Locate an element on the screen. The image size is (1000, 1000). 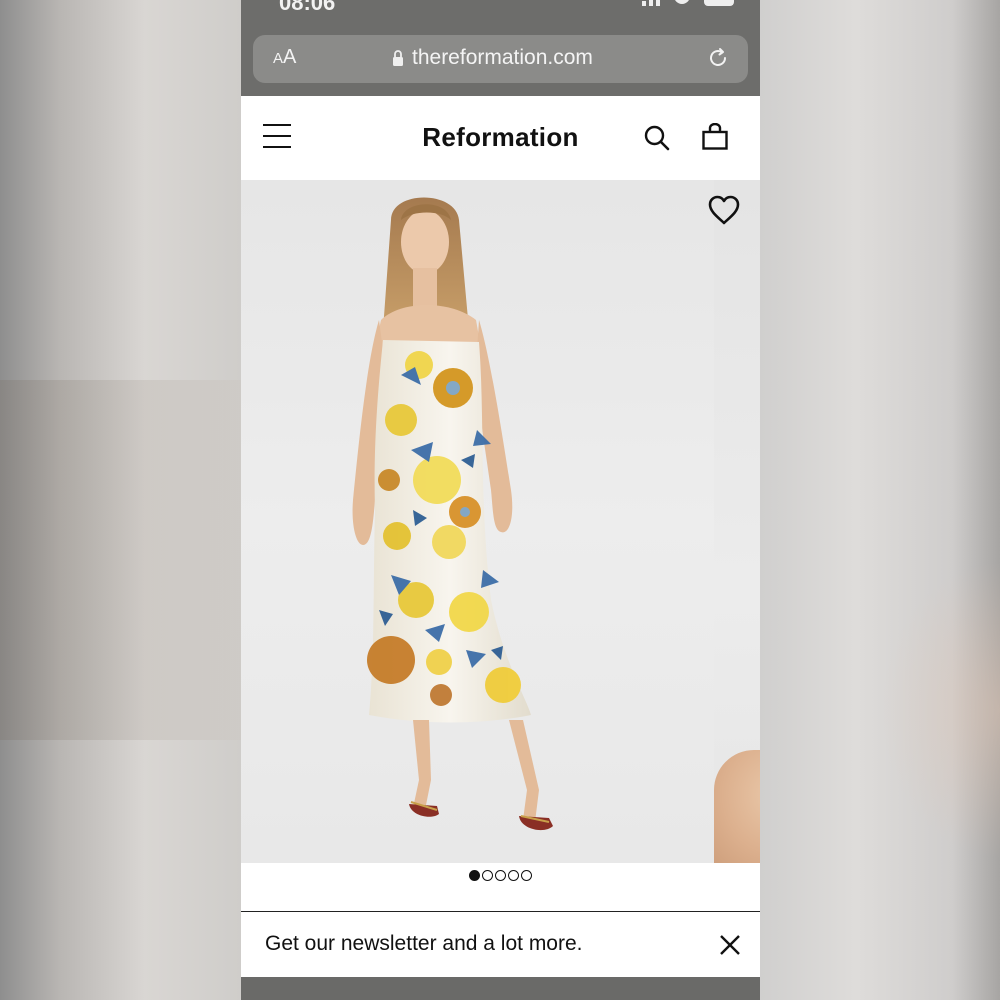
heart-icon is located at coordinates (724, 210).